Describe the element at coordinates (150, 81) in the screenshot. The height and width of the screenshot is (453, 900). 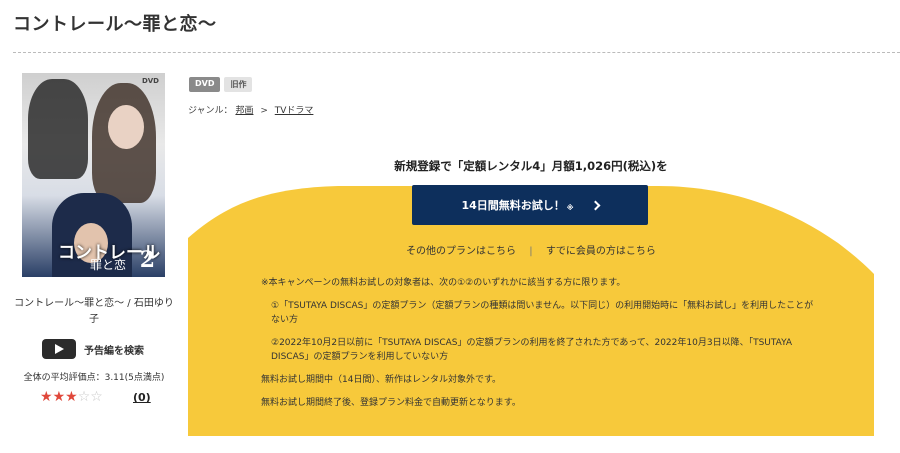
I see `dvd-logo: DVD` at that location.